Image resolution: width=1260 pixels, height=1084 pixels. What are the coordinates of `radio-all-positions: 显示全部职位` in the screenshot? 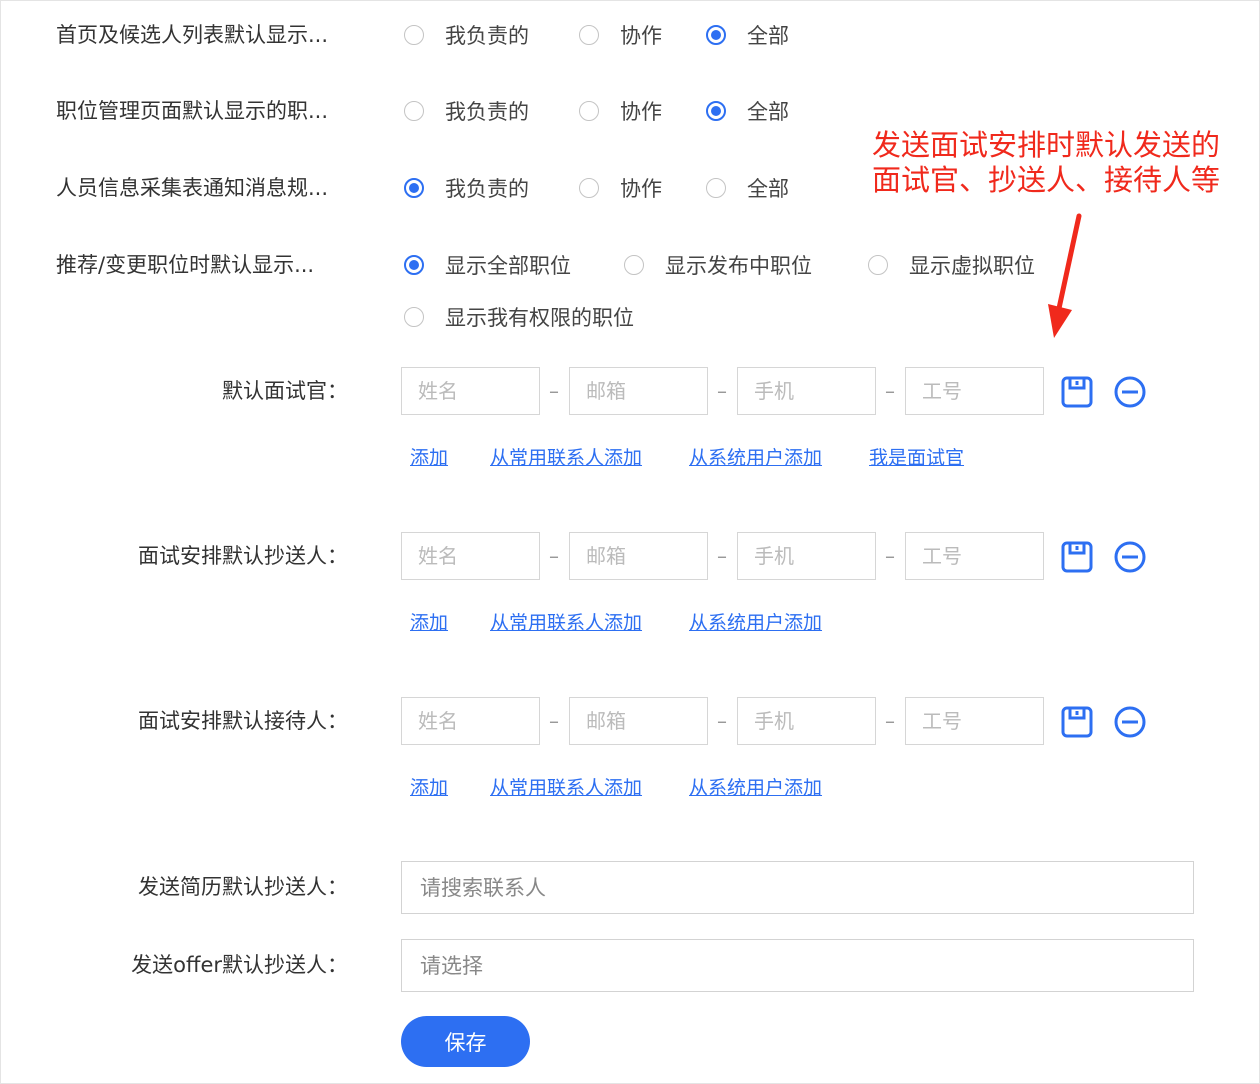 It's located at (487, 265).